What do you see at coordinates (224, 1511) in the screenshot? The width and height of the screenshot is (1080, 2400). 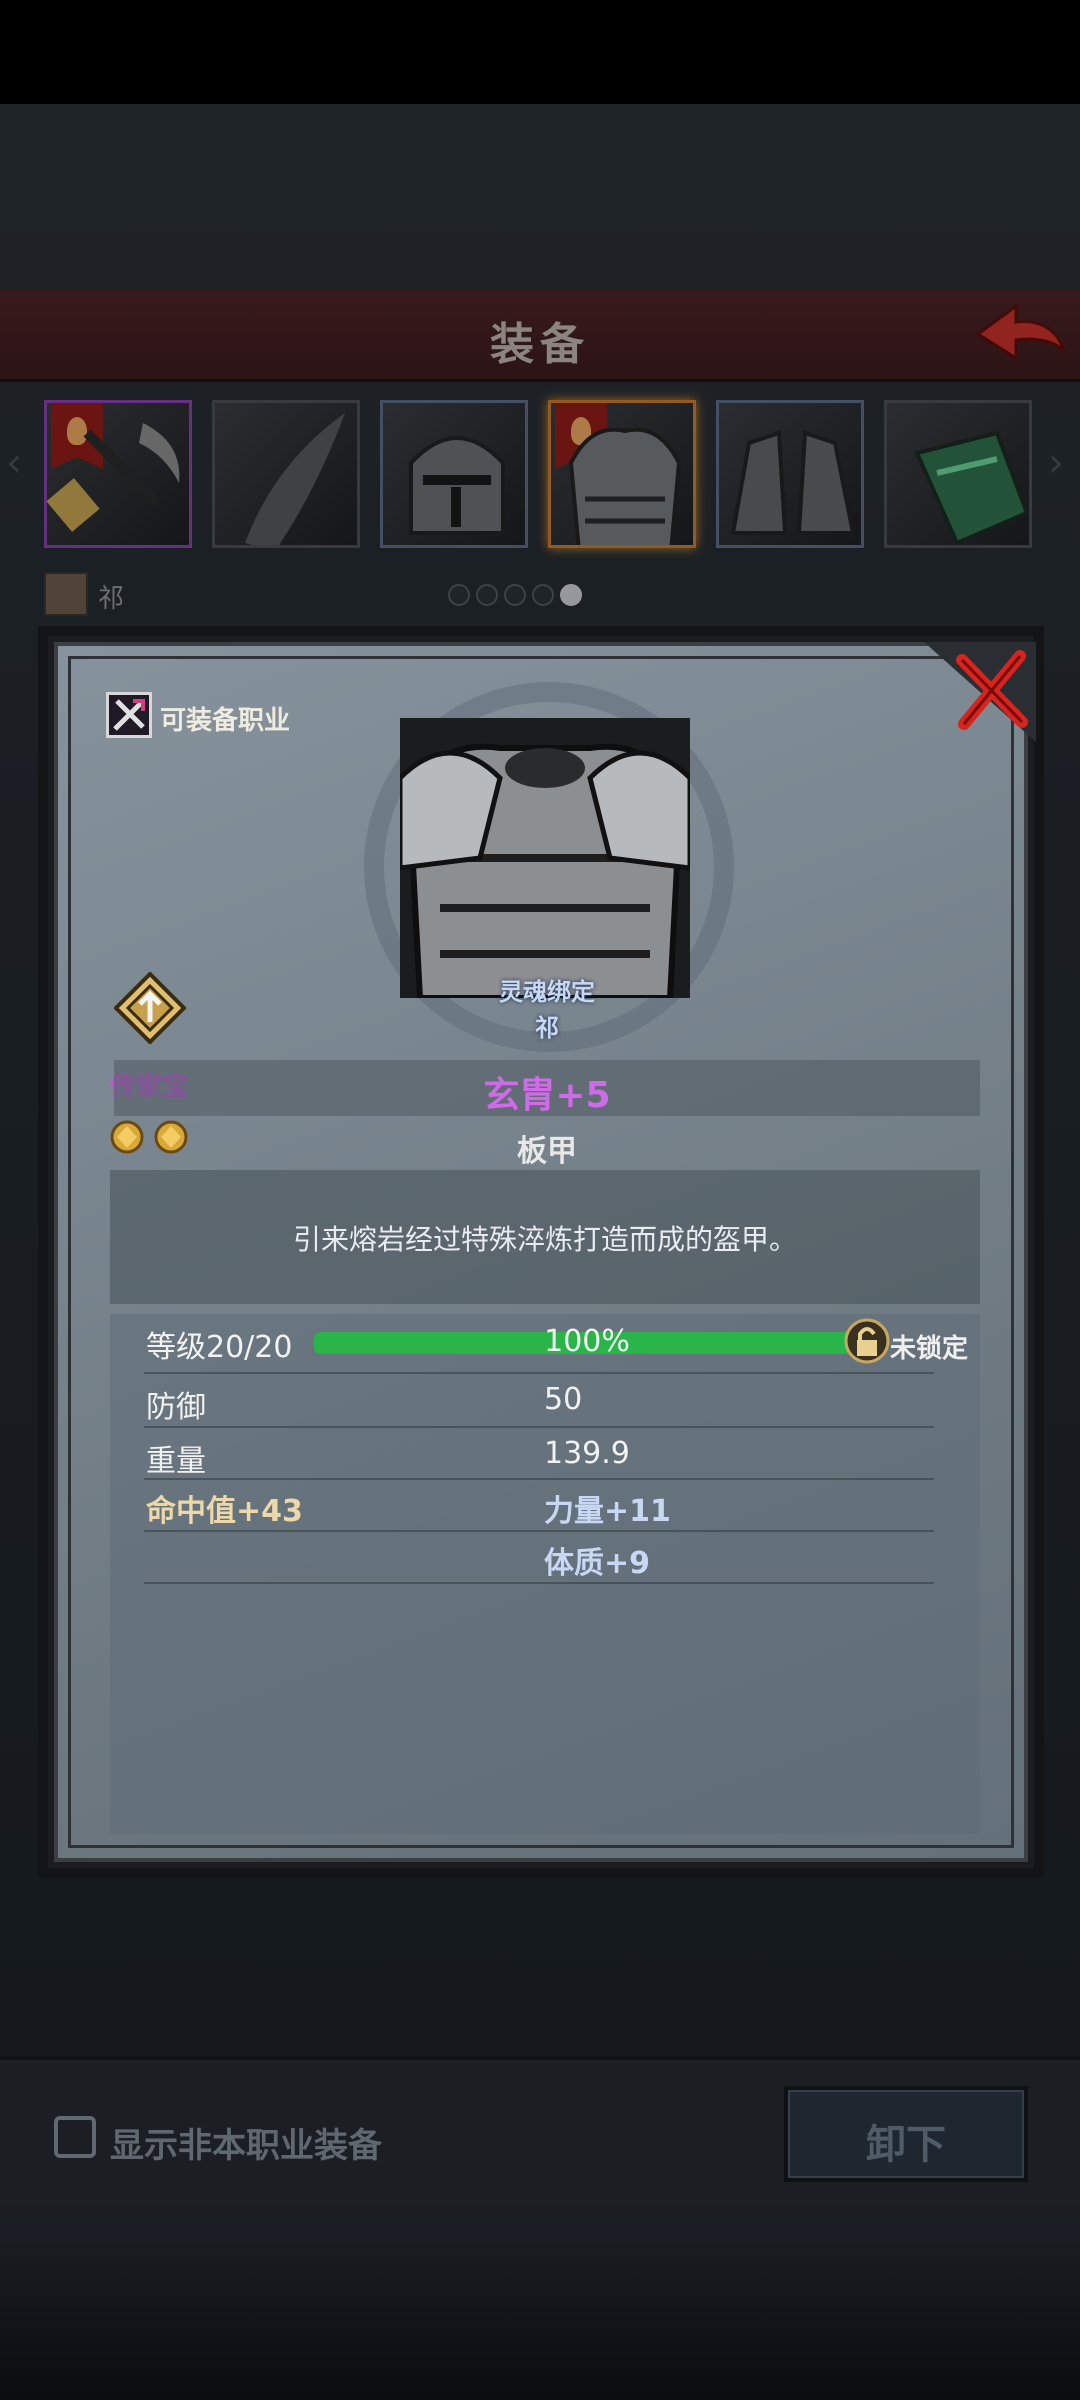 I see `bonus-hit: 命中值+43` at bounding box center [224, 1511].